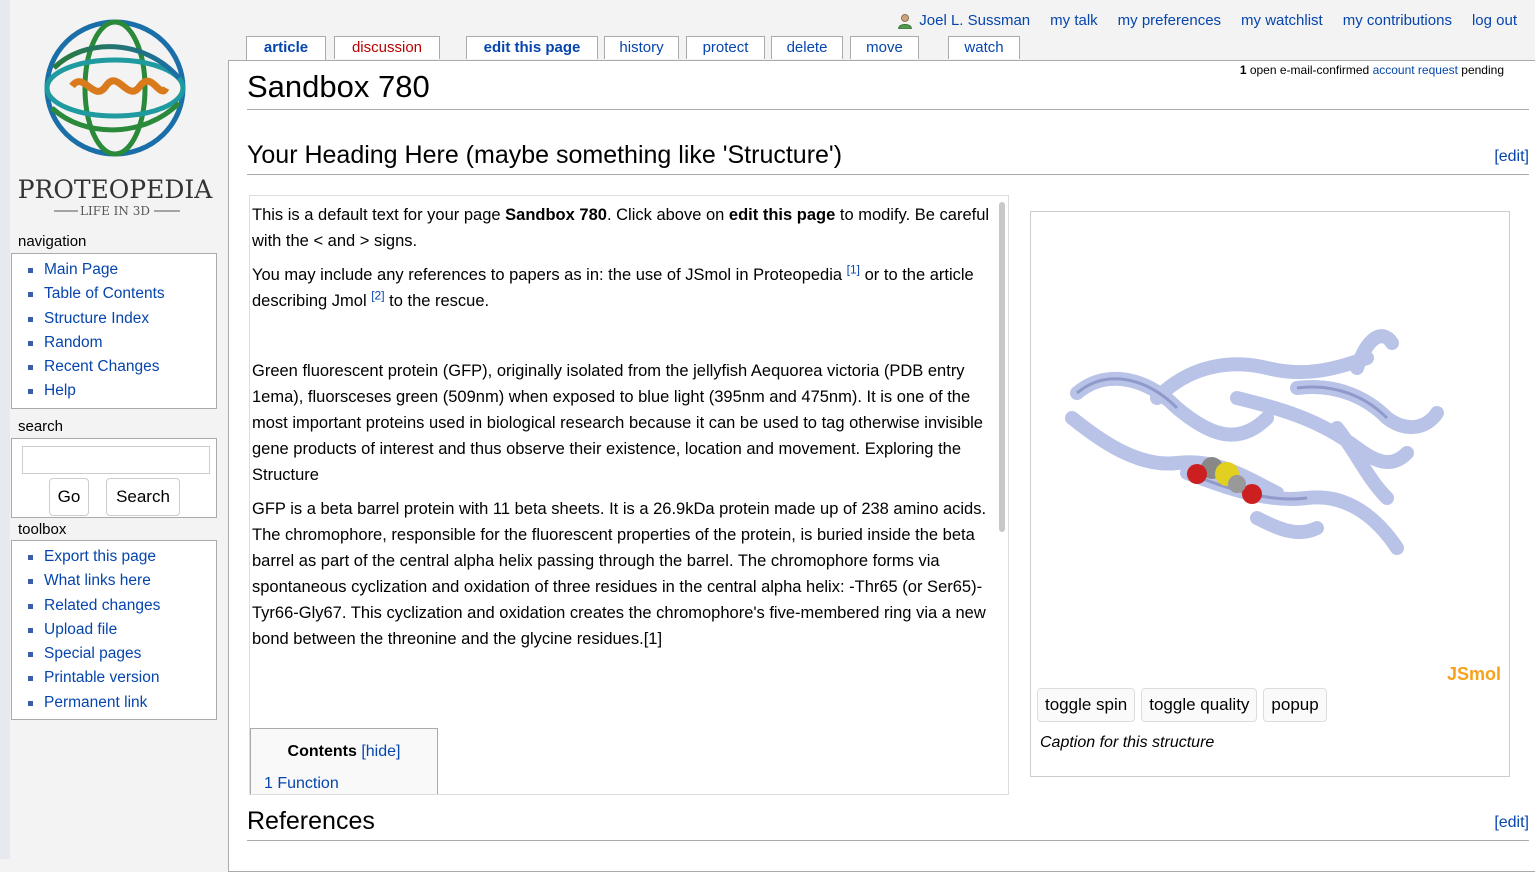  I want to click on toggle-spin-button: toggle spin, so click(1086, 705).